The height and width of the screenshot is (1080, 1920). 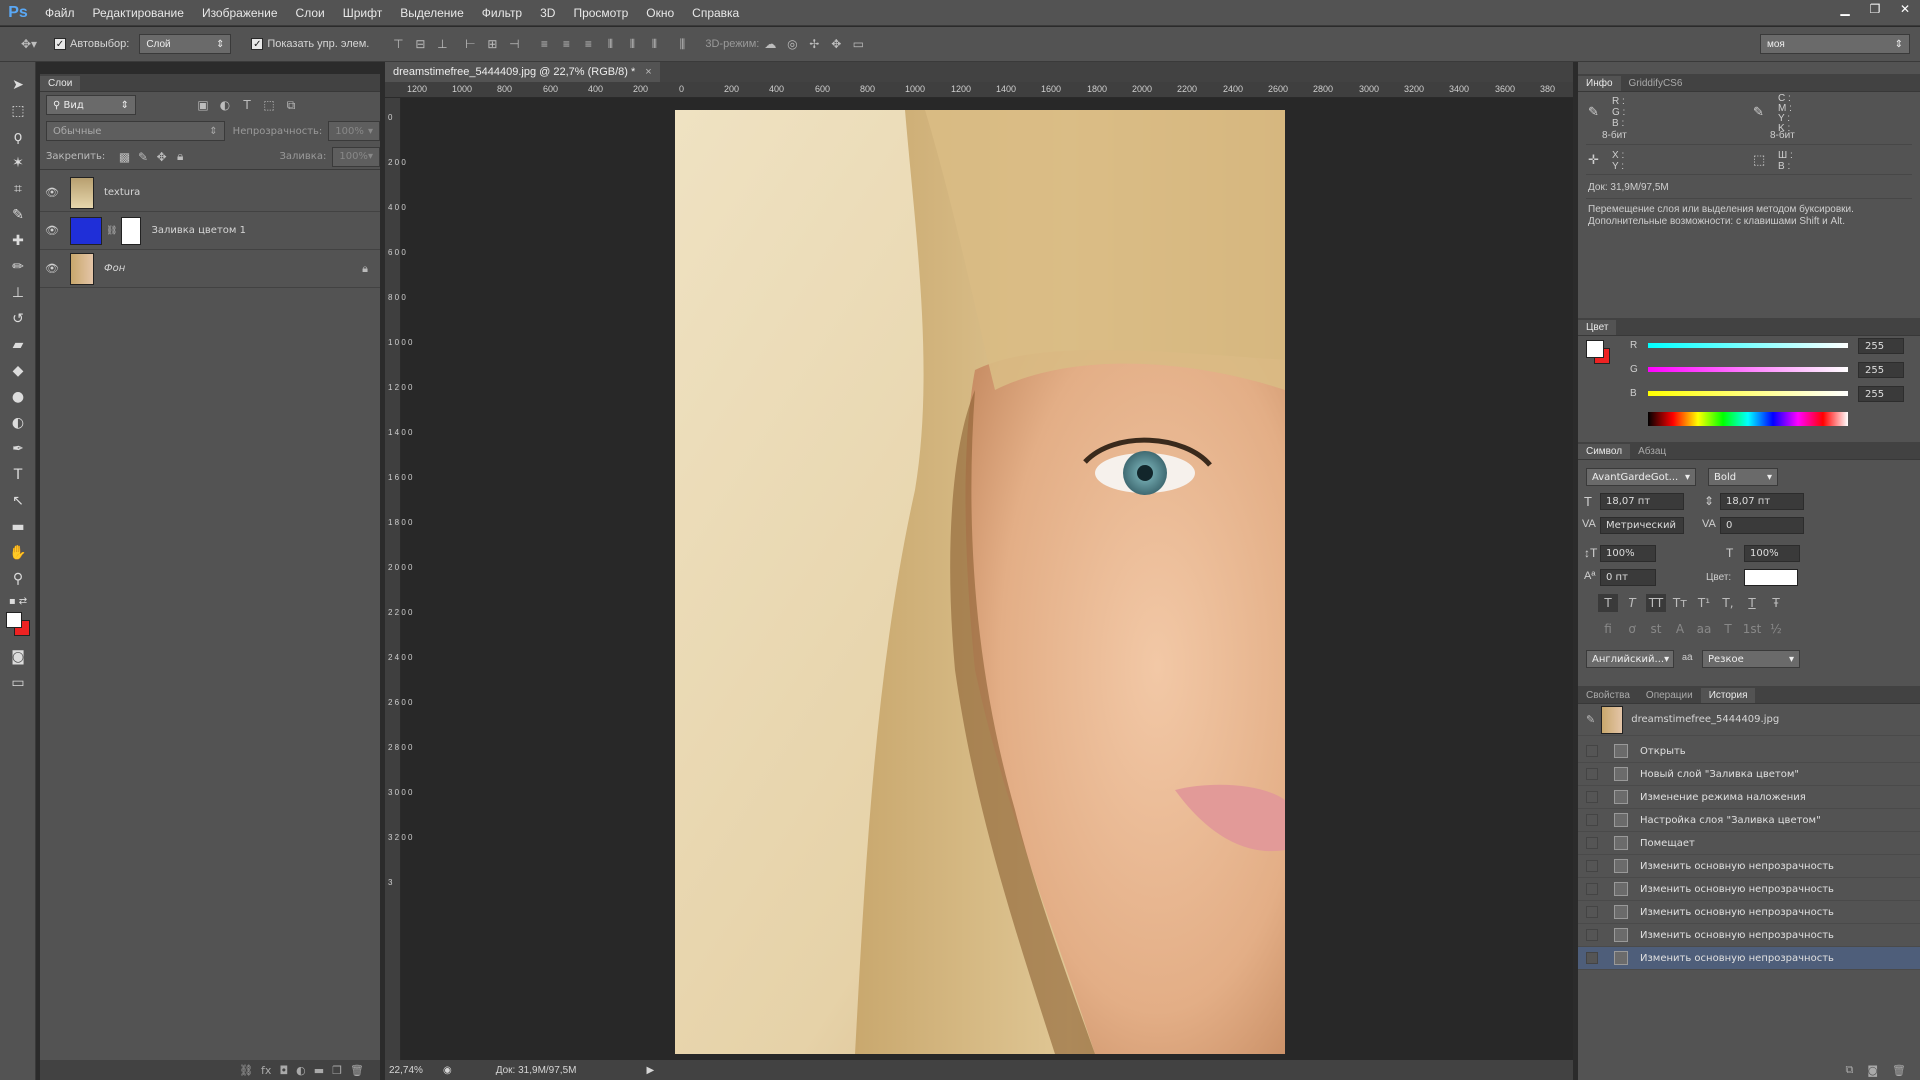 What do you see at coordinates (1772, 553) in the screenshot?
I see `horizontal-scale-field: 100%` at bounding box center [1772, 553].